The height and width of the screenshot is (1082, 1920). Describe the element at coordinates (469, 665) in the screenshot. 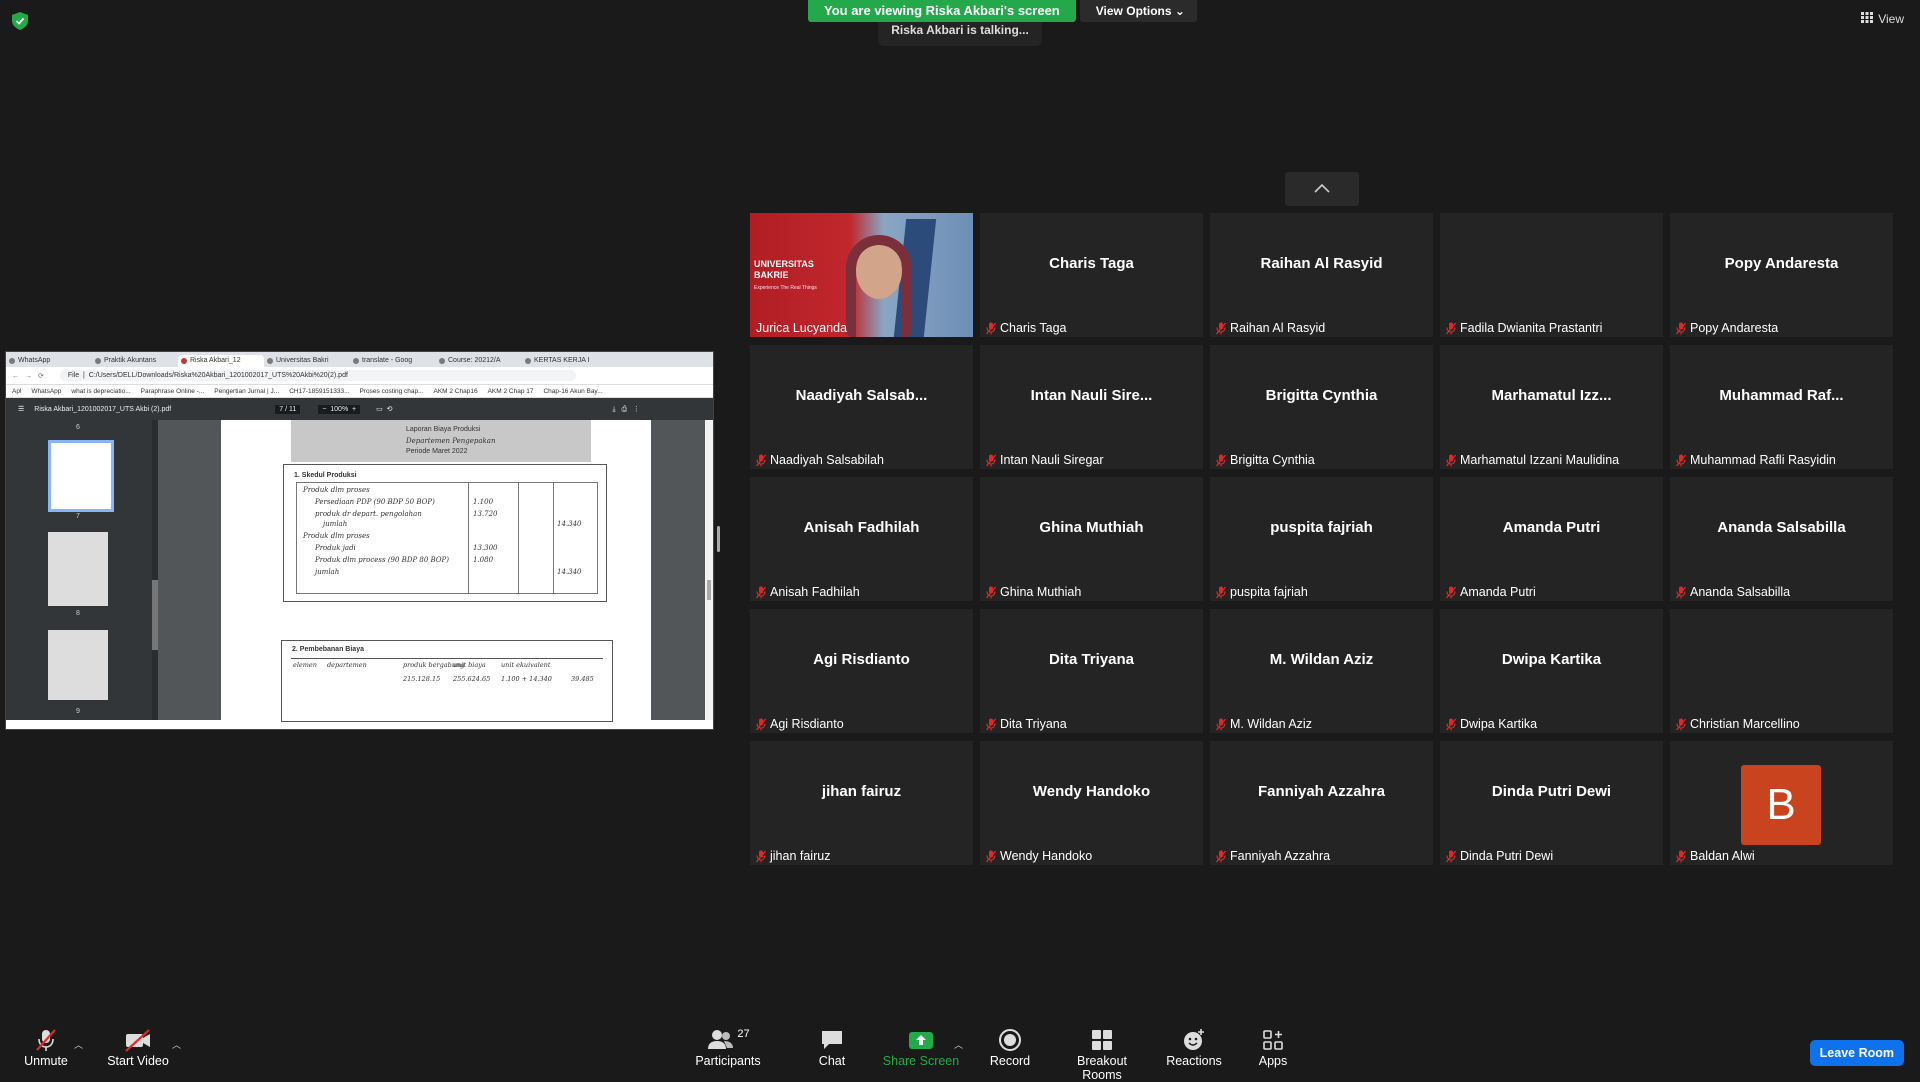

I see `table-header-cell: unit biaya` at that location.